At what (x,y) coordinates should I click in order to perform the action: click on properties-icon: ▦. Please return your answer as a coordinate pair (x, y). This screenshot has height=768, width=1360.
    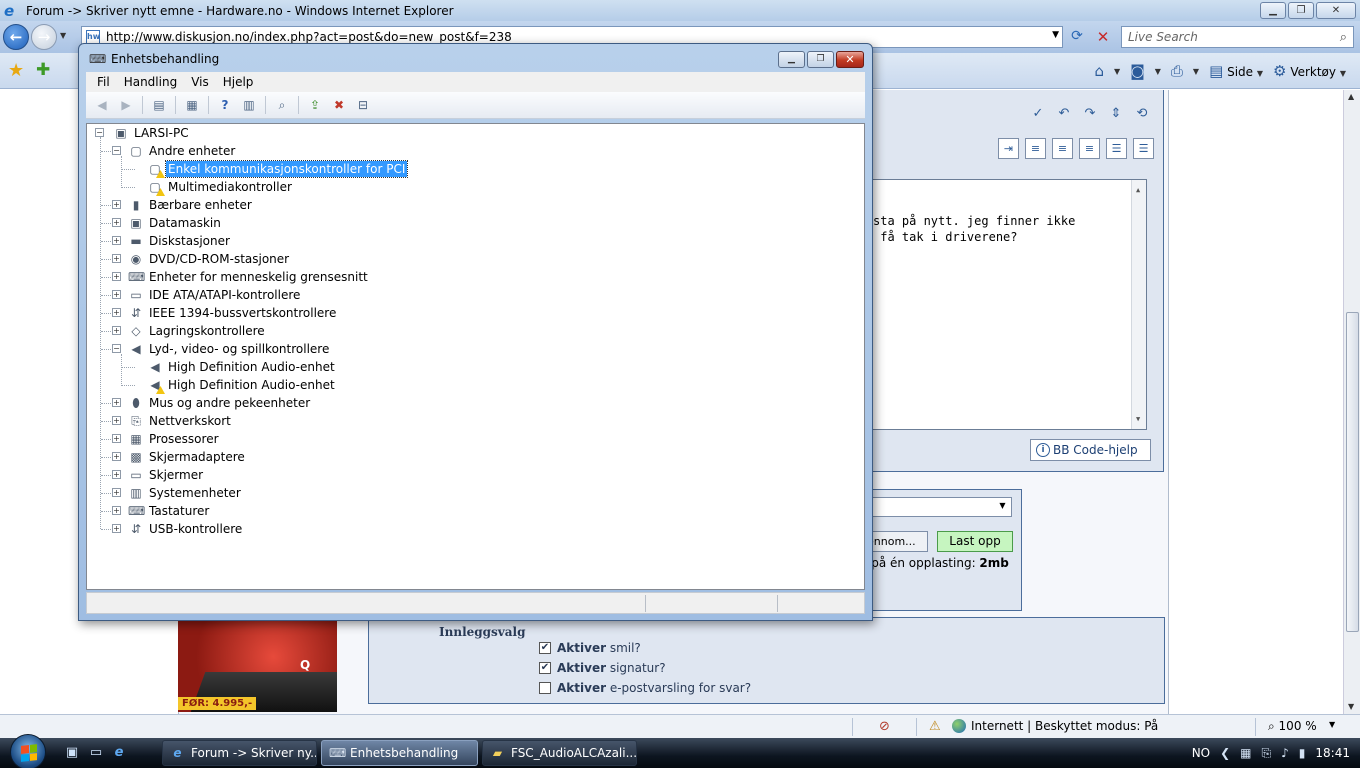
    Looking at the image, I should click on (192, 105).